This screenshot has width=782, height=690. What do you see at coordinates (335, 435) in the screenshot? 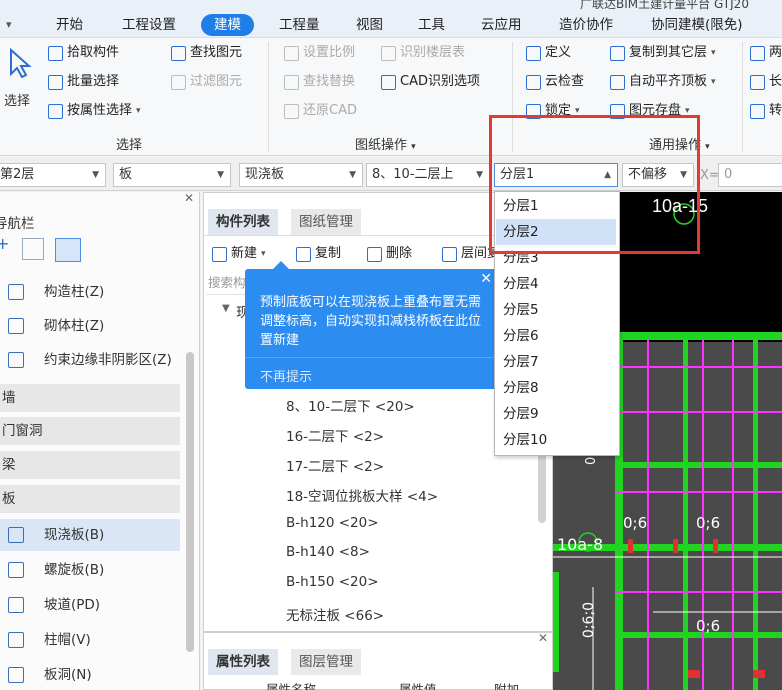
I see `list-item: 16-二层下 <2>` at bounding box center [335, 435].